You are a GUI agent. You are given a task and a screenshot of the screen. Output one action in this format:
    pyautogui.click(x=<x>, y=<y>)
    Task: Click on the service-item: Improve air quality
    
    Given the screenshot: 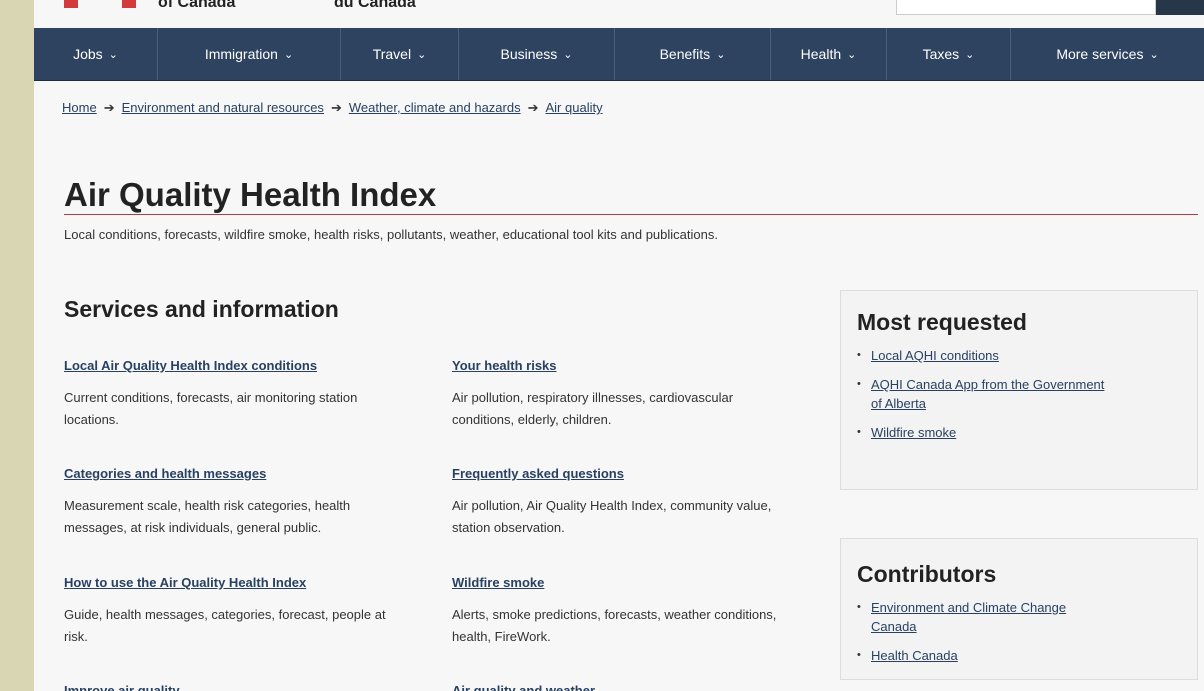 What is the action you would take?
    pyautogui.click(x=234, y=687)
    